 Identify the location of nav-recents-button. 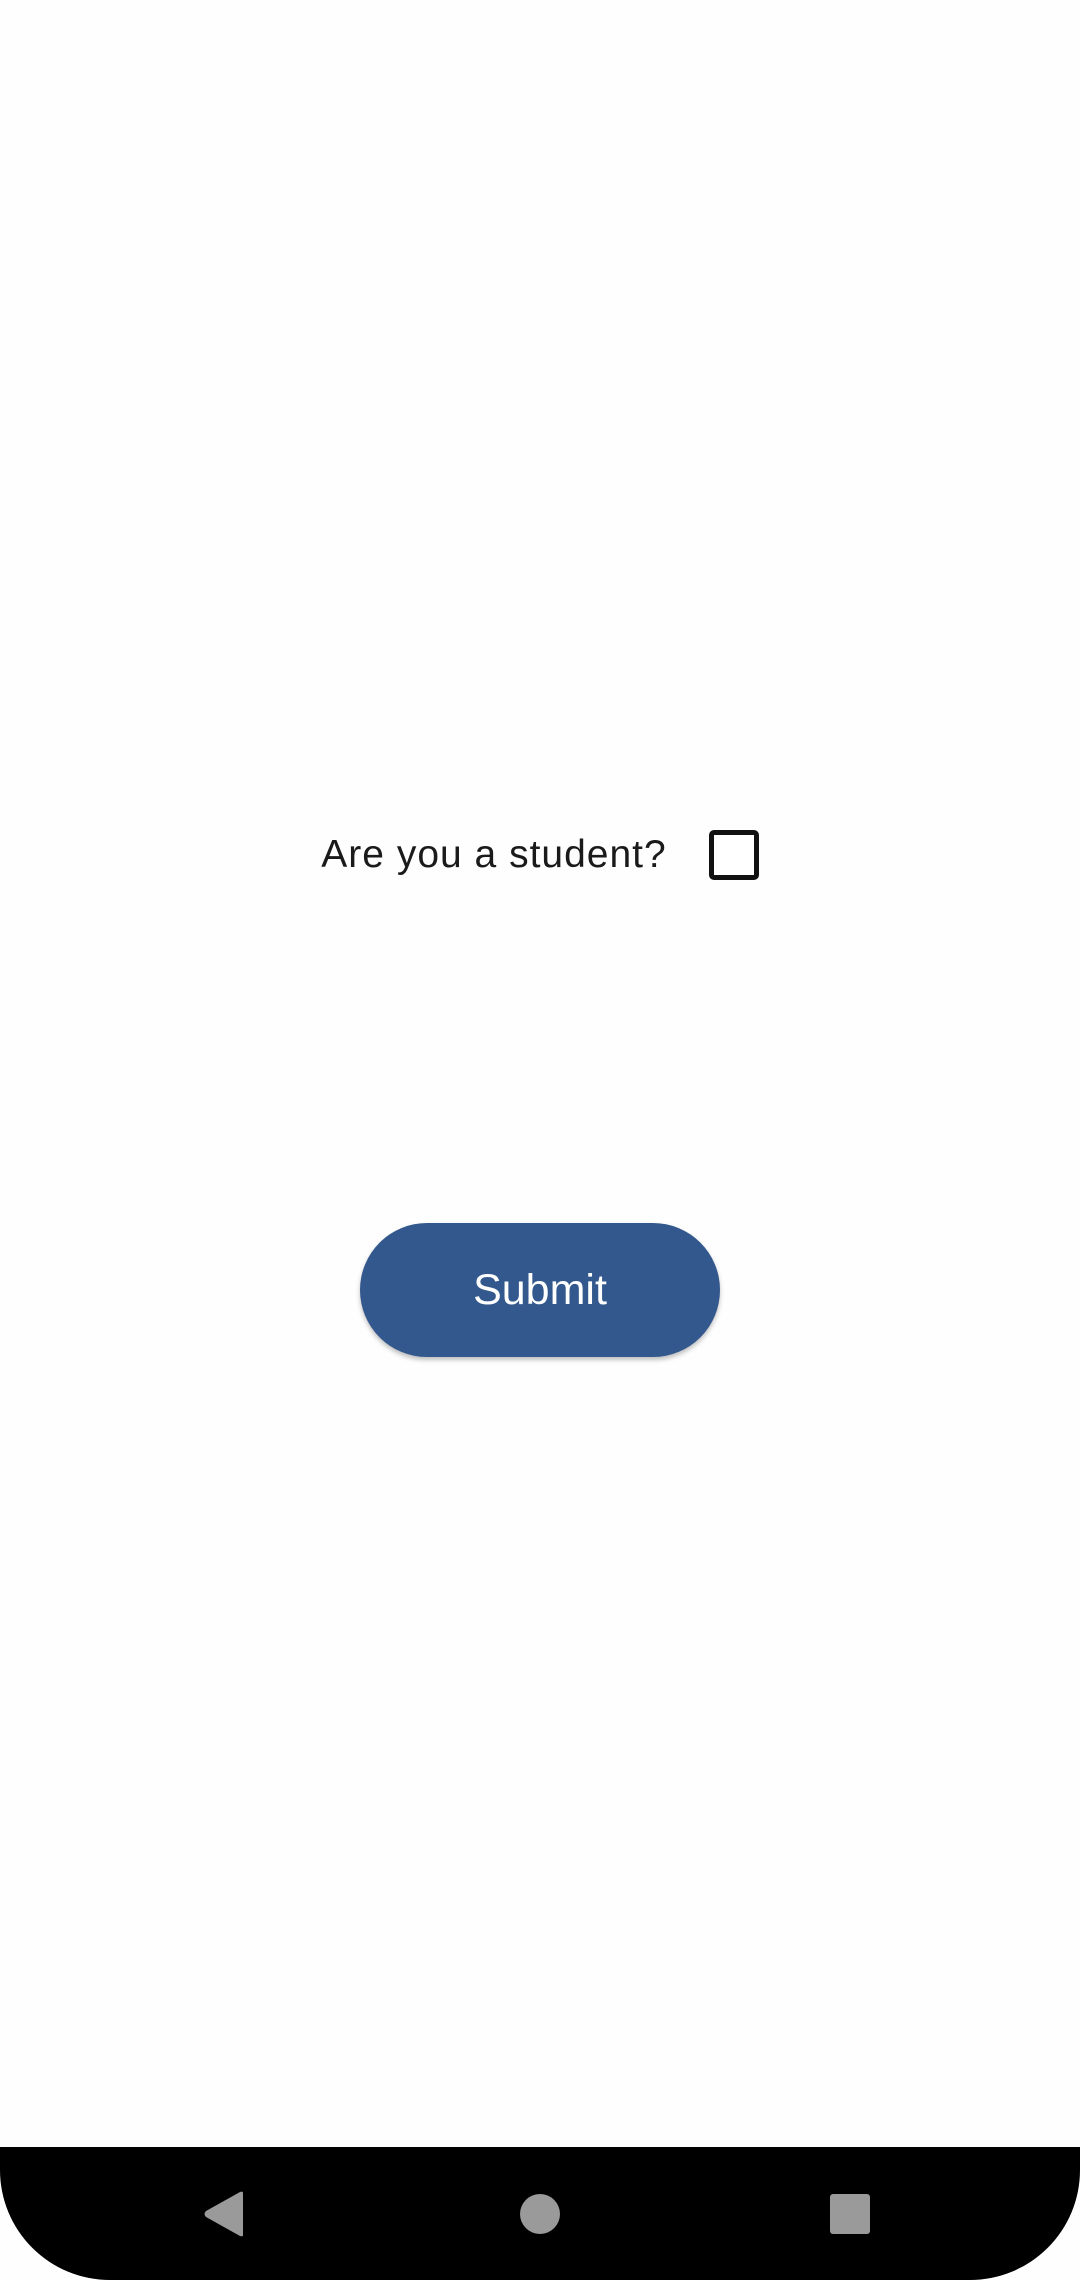
(850, 2213).